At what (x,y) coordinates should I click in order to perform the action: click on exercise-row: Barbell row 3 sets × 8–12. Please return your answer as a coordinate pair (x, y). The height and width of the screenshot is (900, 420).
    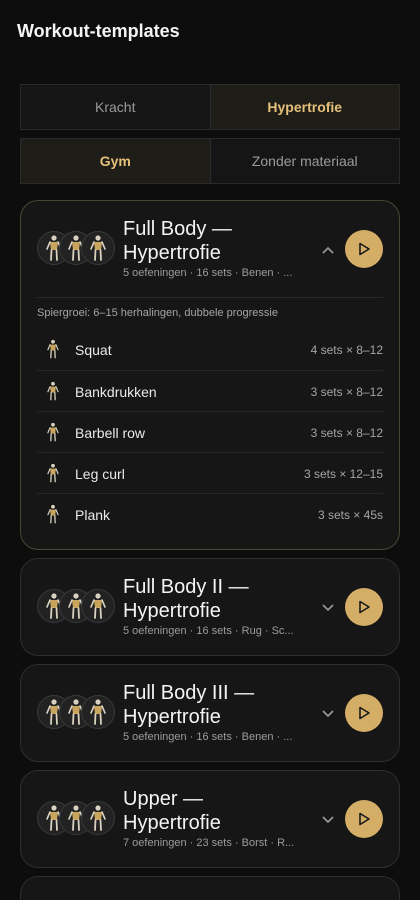
    Looking at the image, I should click on (210, 431).